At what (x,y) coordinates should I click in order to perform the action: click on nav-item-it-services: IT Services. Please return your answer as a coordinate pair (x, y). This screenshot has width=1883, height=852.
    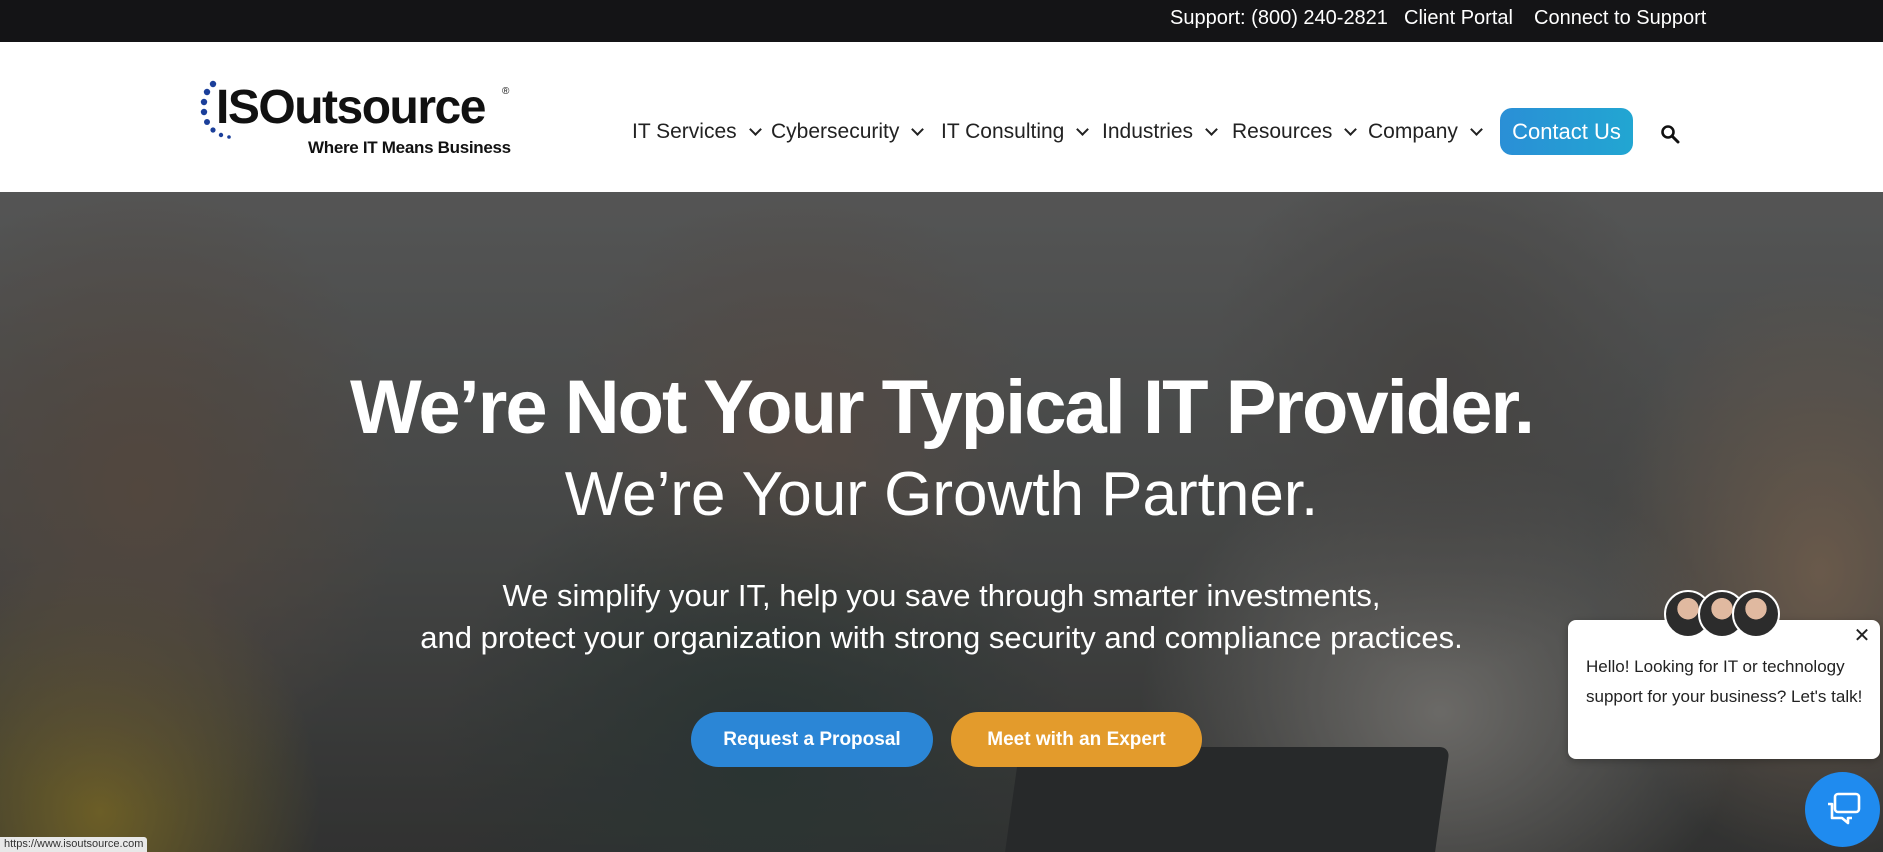
    Looking at the image, I should click on (697, 132).